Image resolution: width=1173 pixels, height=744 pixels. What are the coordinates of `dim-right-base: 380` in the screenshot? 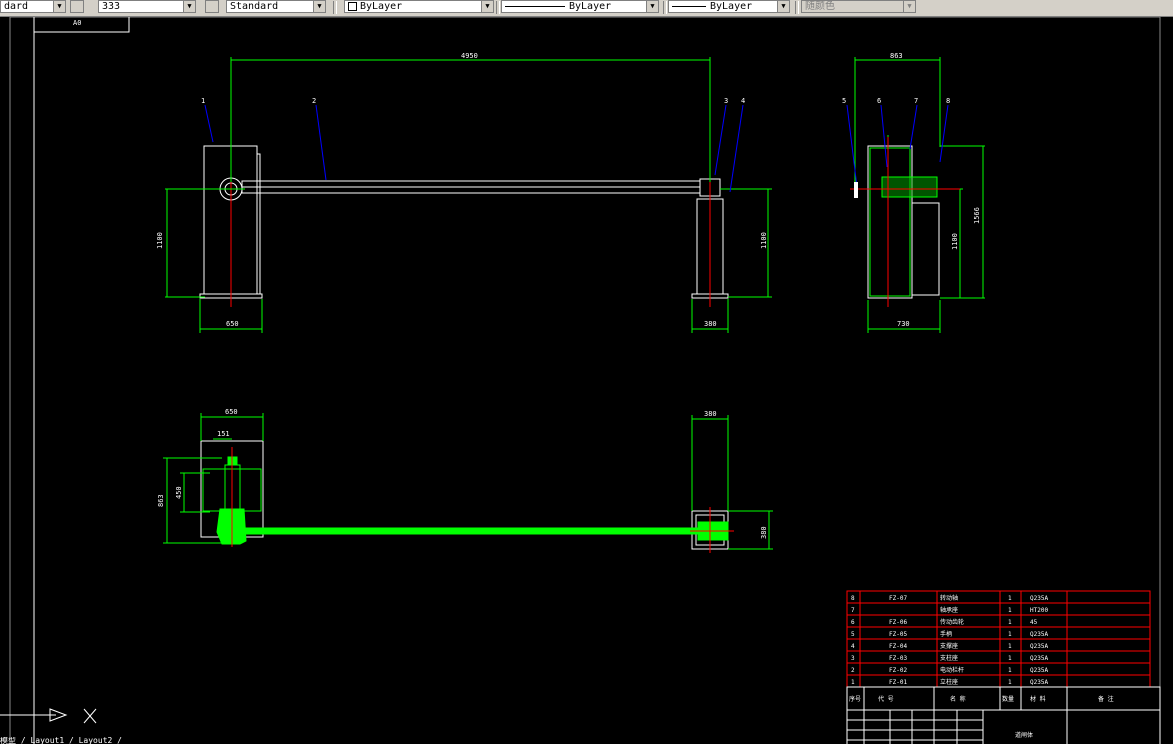 It's located at (710, 324).